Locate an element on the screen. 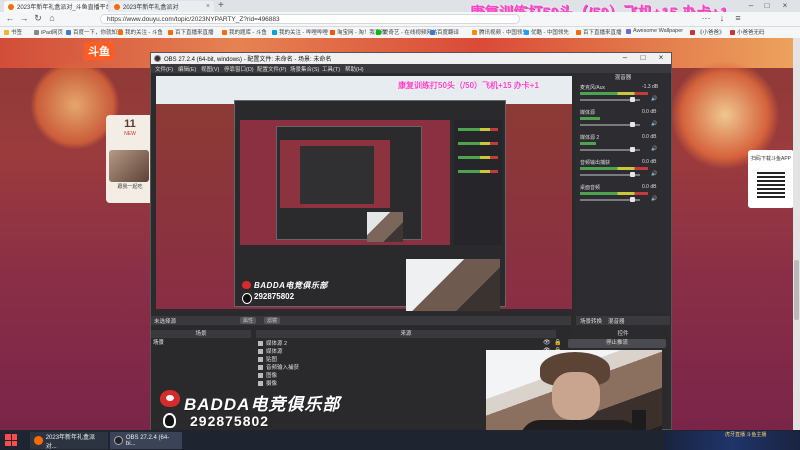 Image resolution: width=800 pixels, height=450 pixels. obs-menu-view: 视图(V) is located at coordinates (210, 69).